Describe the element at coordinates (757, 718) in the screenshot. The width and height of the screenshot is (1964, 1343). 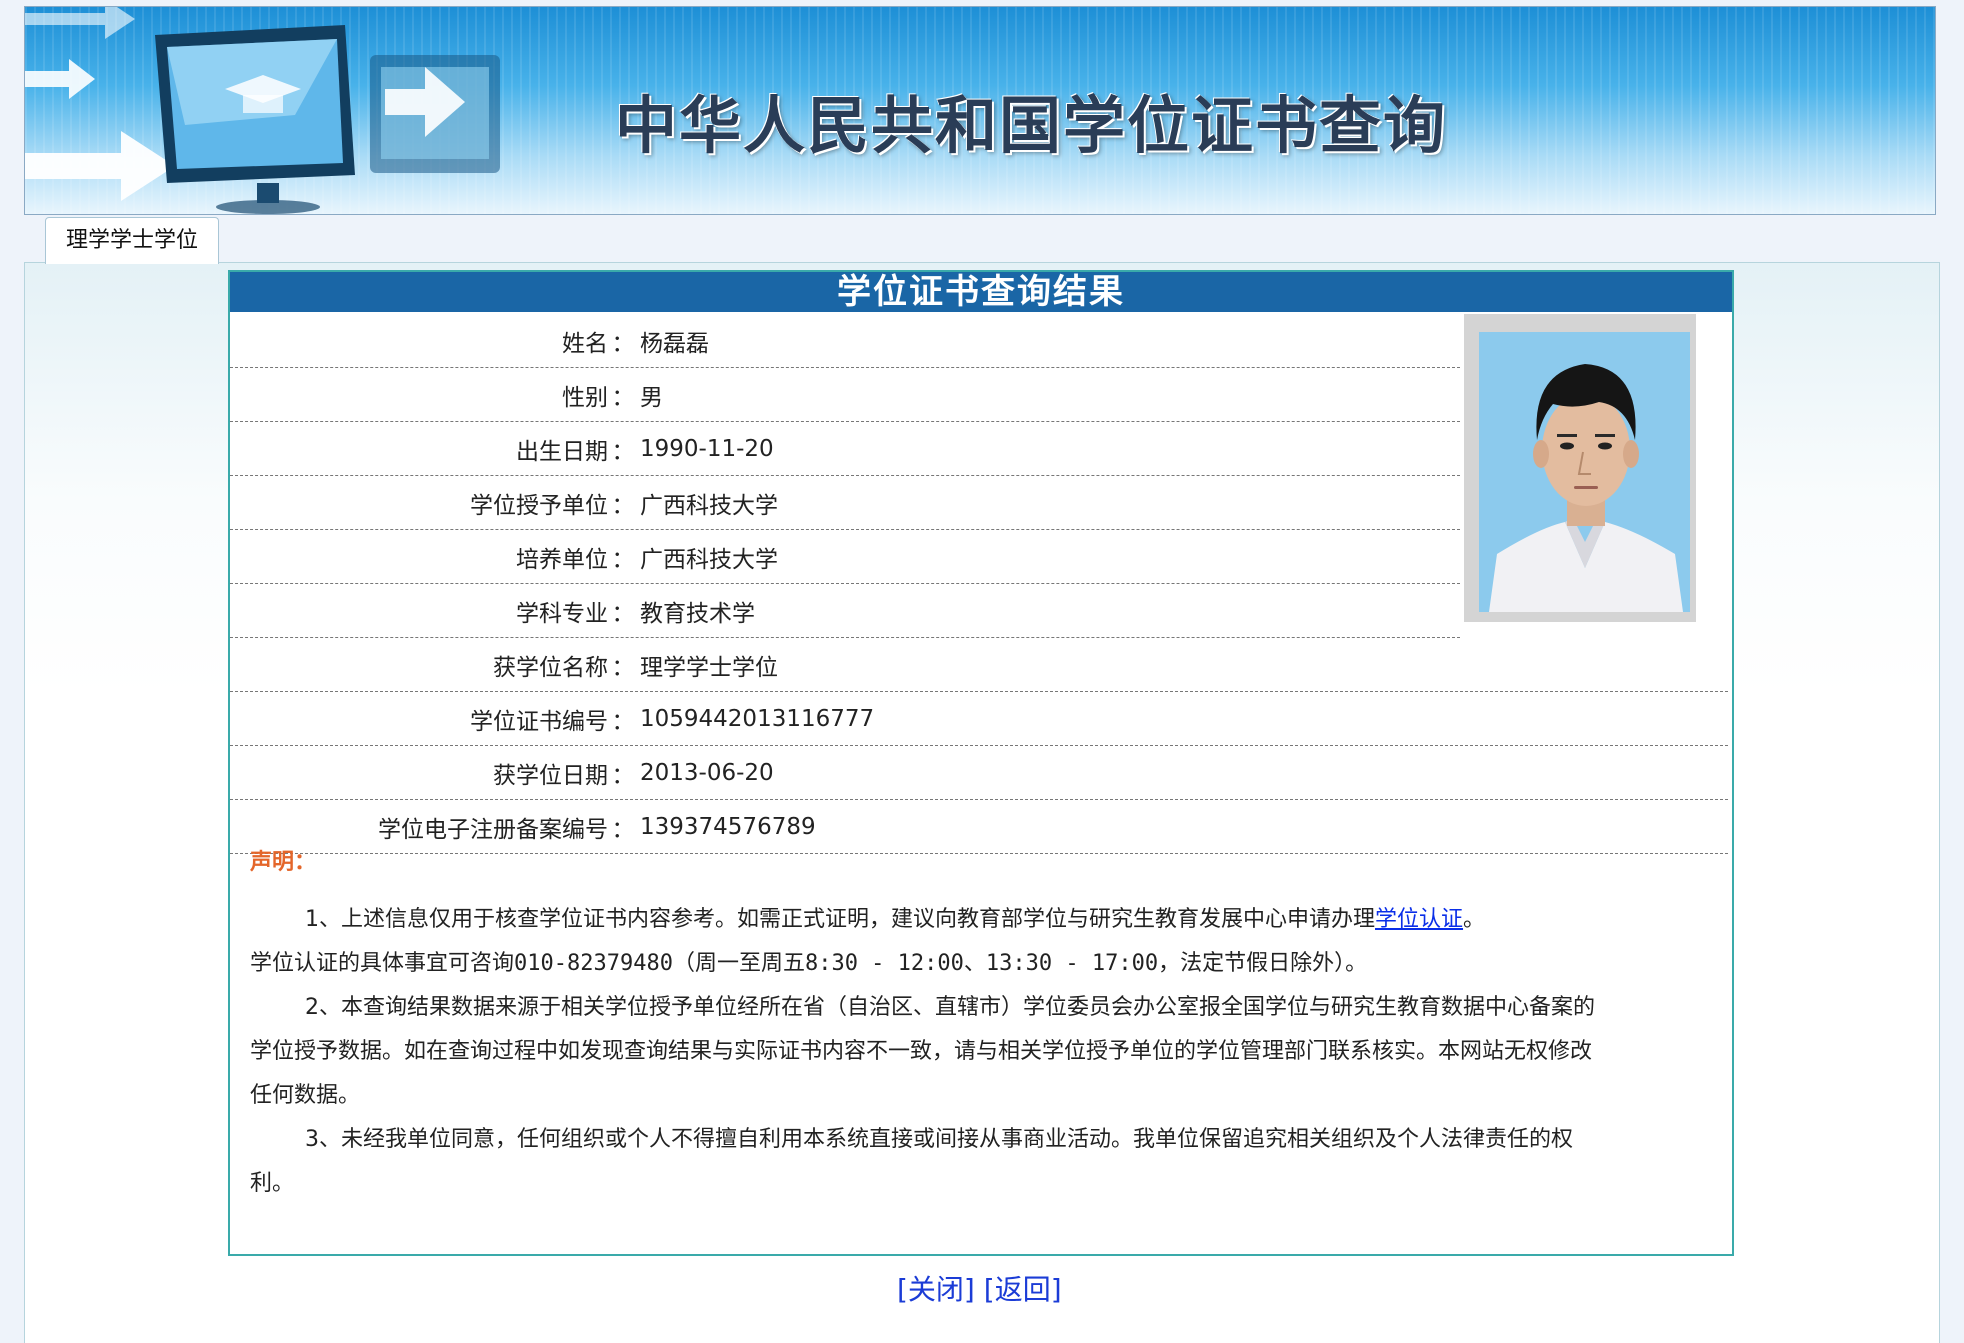
I see `row-value: 1059442013116777` at that location.